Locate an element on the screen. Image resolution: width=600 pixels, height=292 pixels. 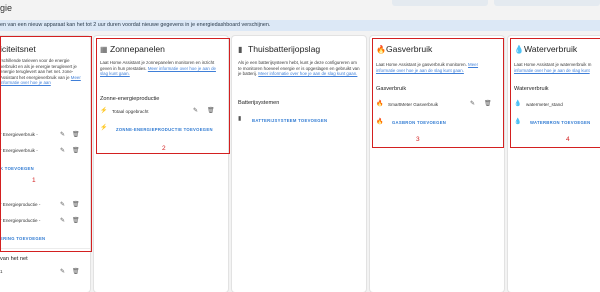
battery-card-title: Thuisbatterijopslag is located at coordinates (284, 49).